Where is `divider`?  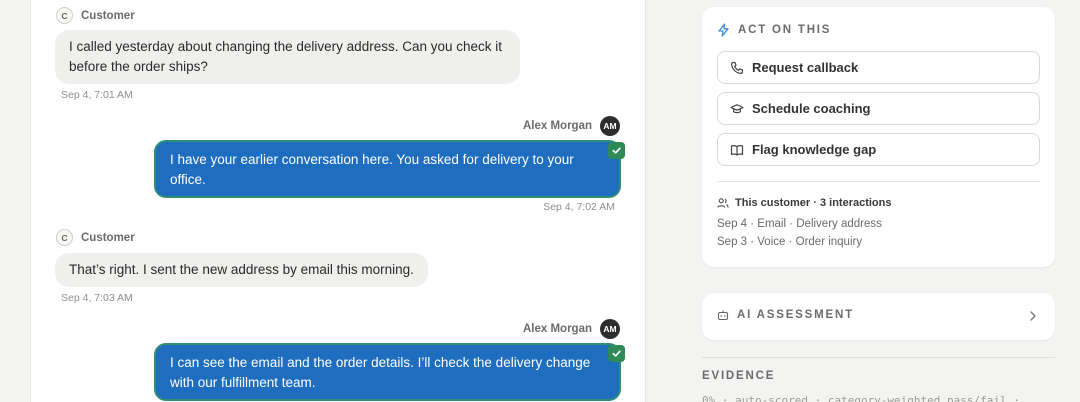
divider is located at coordinates (878, 181).